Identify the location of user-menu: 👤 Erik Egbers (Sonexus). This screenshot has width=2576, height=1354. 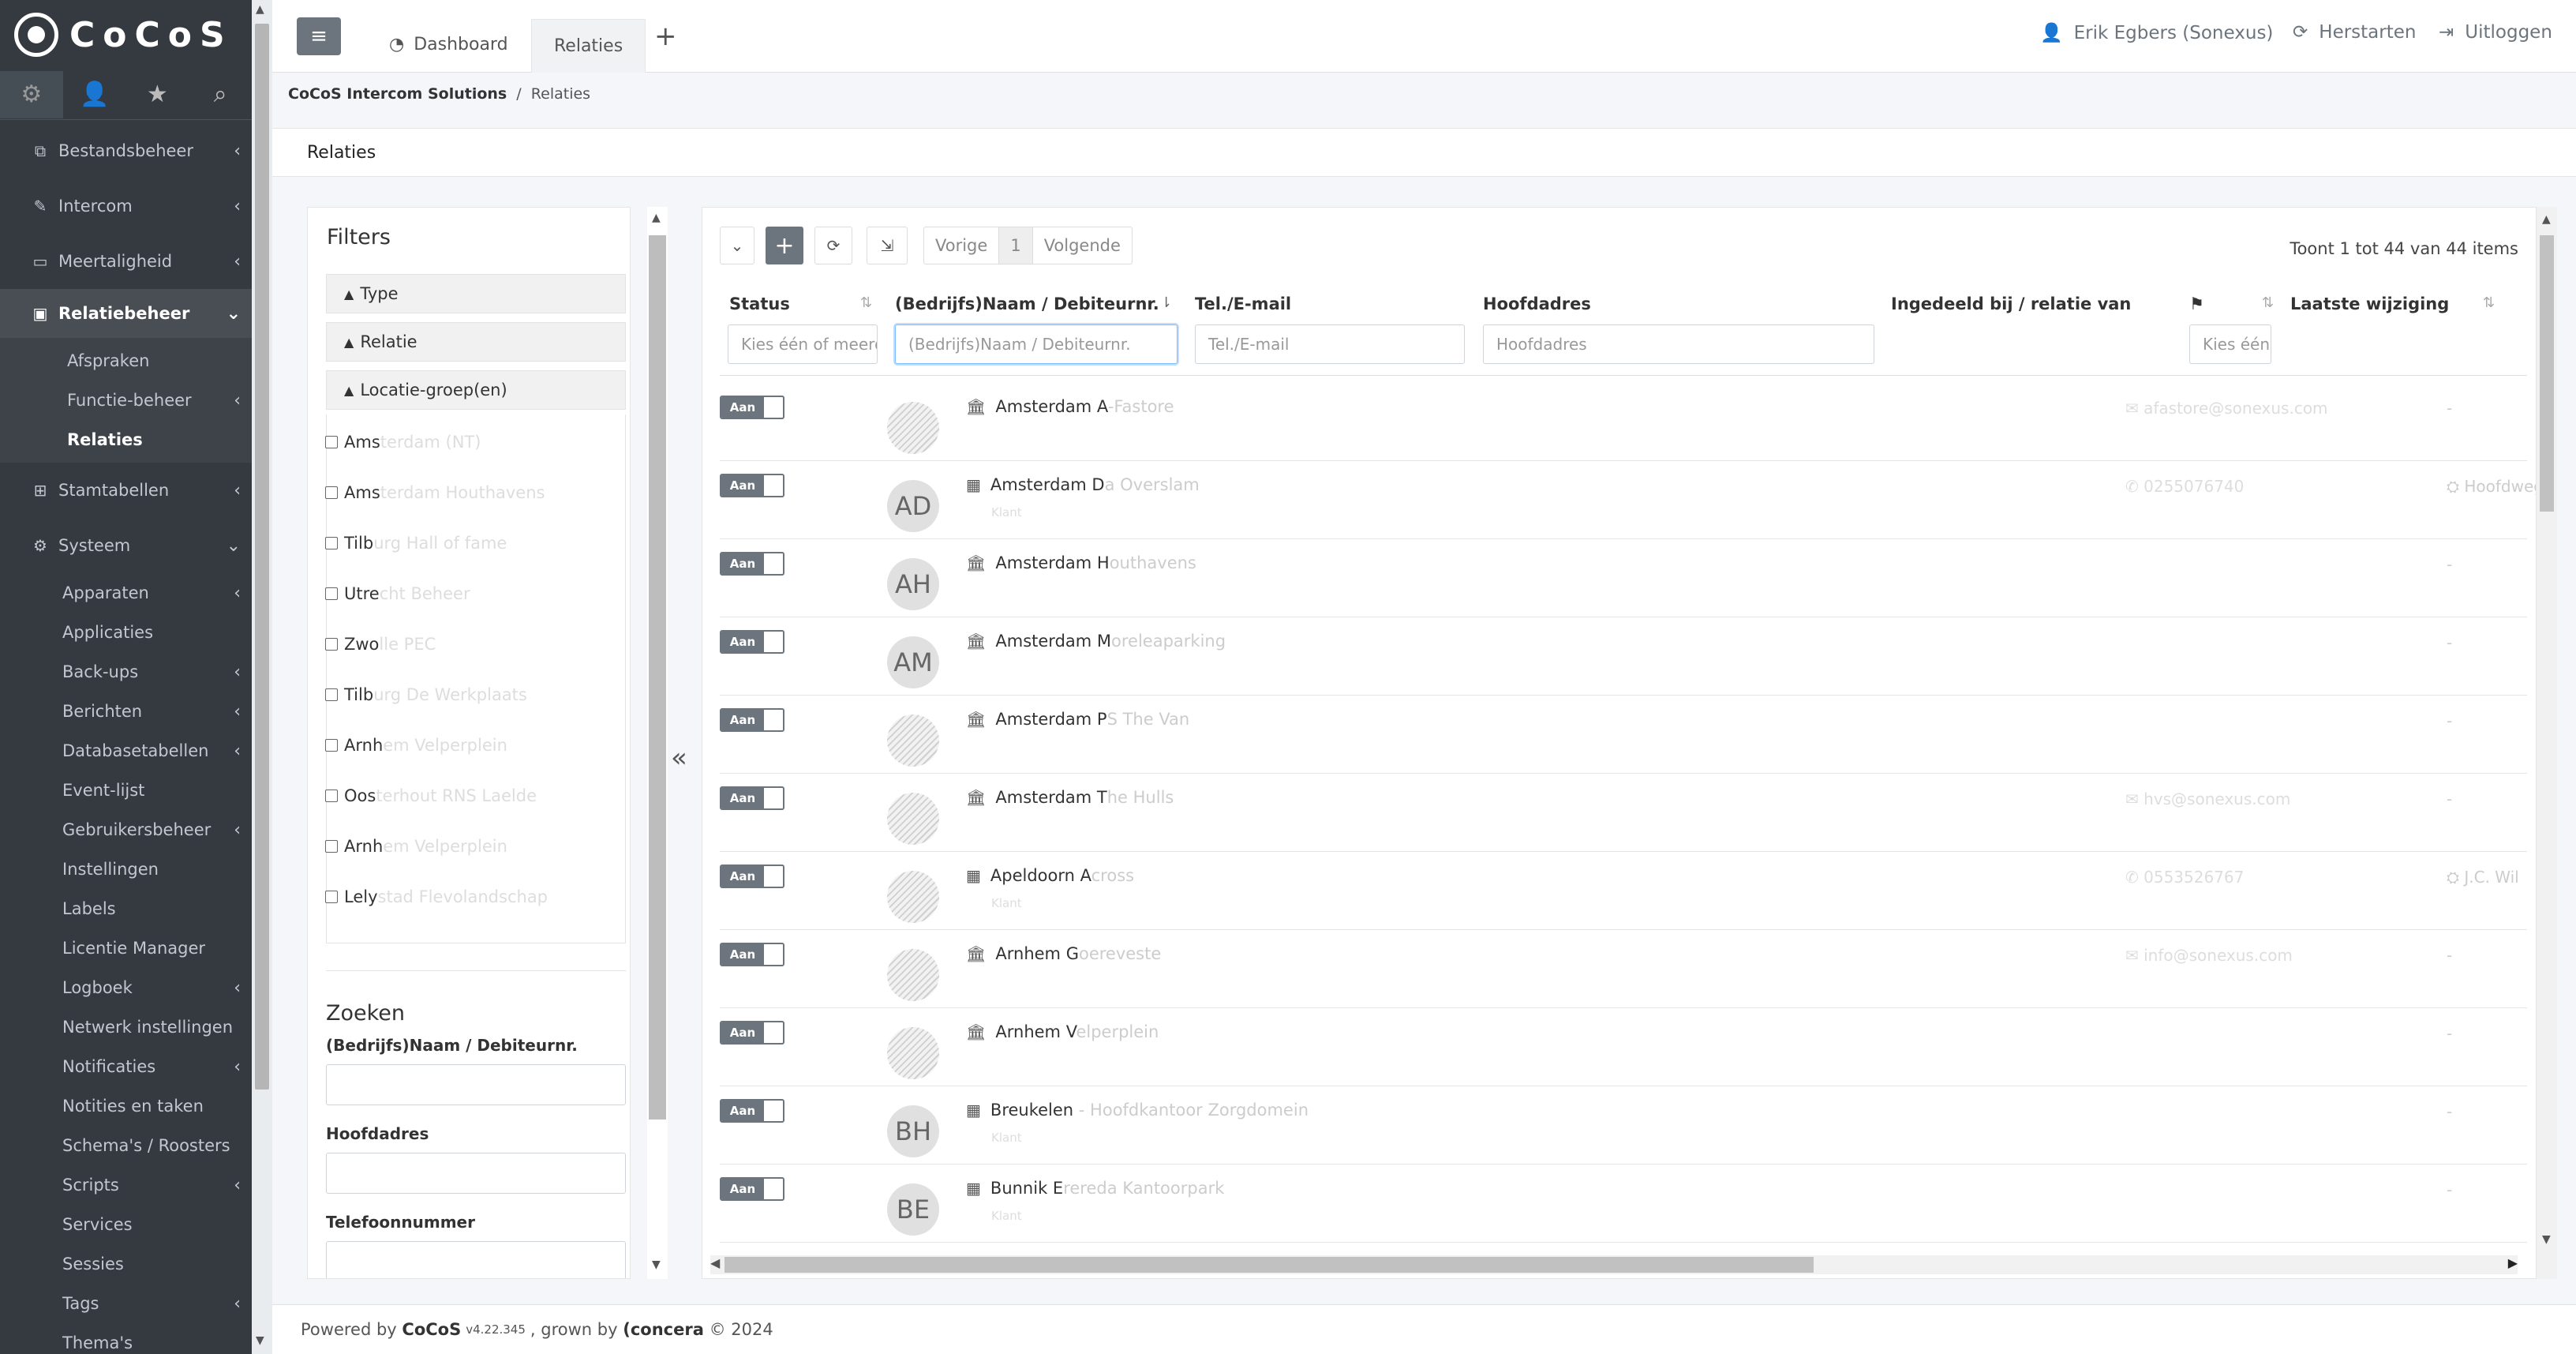
(2156, 33).